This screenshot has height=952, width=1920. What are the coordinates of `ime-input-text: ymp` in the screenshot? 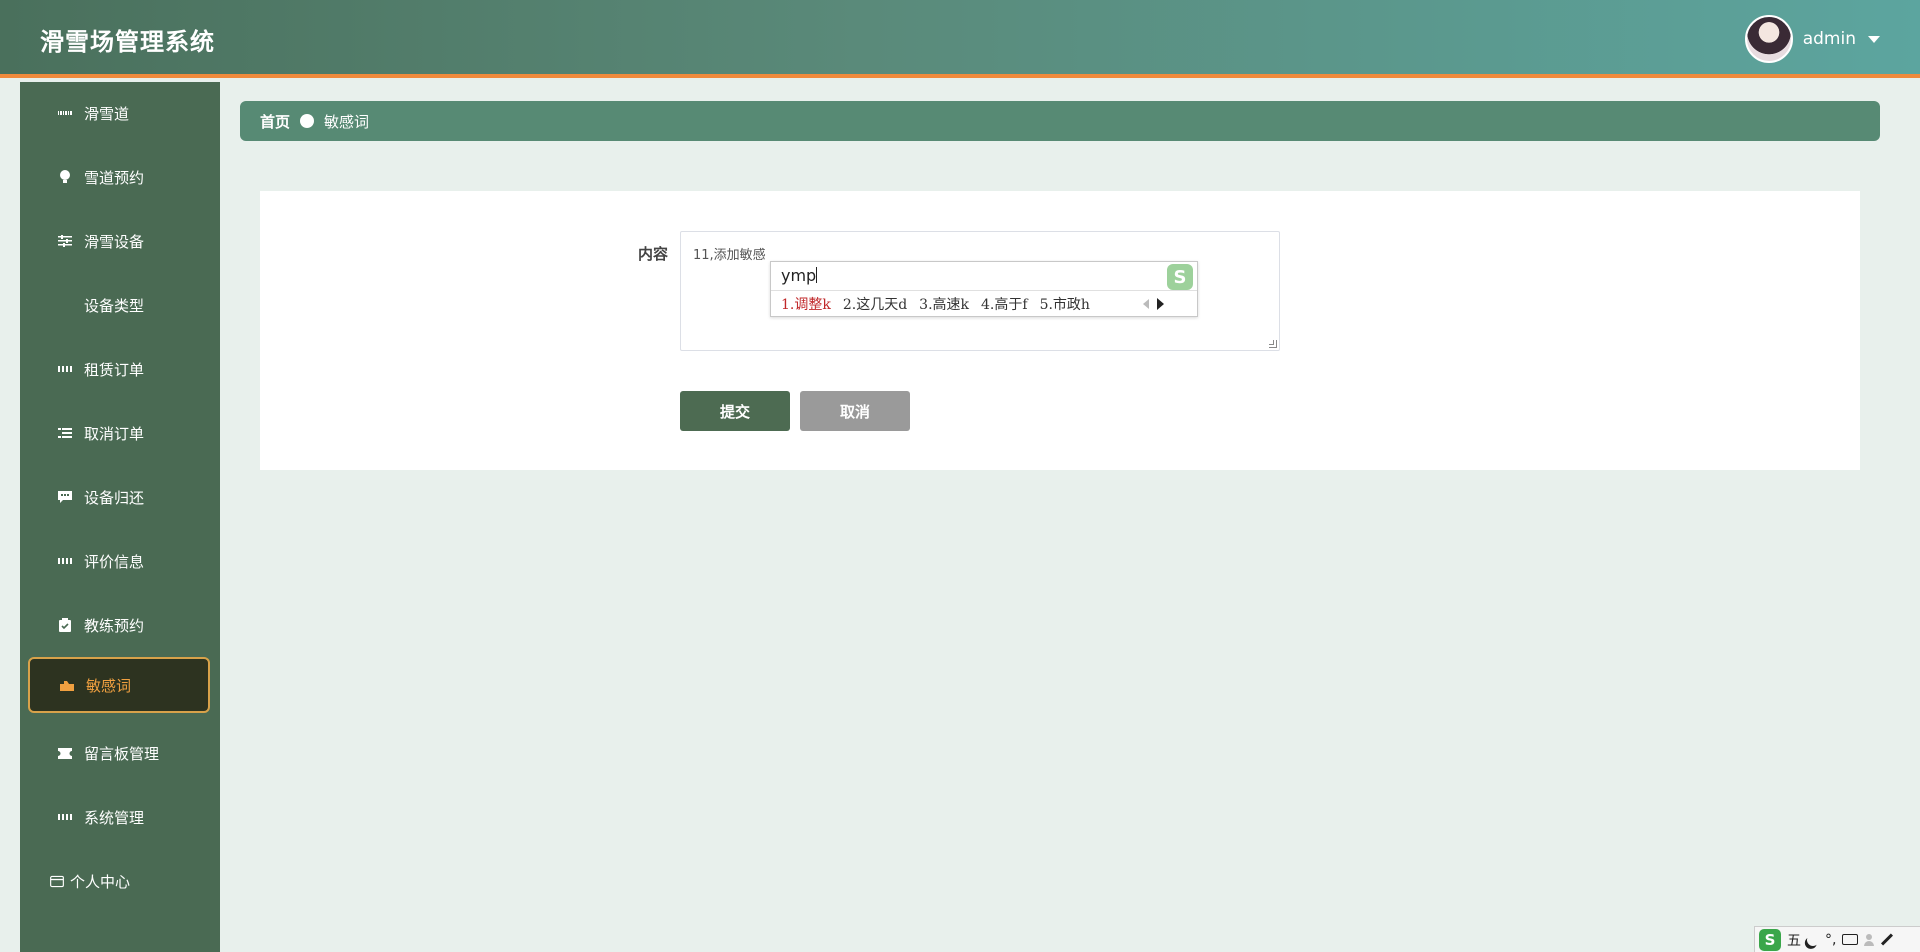 It's located at (799, 275).